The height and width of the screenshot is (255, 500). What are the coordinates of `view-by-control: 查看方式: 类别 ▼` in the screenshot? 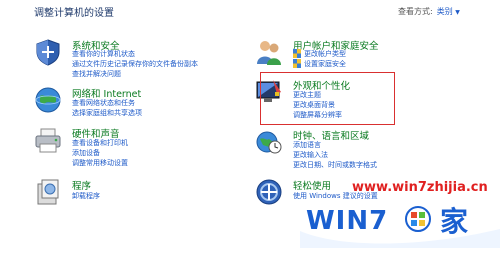 It's located at (429, 11).